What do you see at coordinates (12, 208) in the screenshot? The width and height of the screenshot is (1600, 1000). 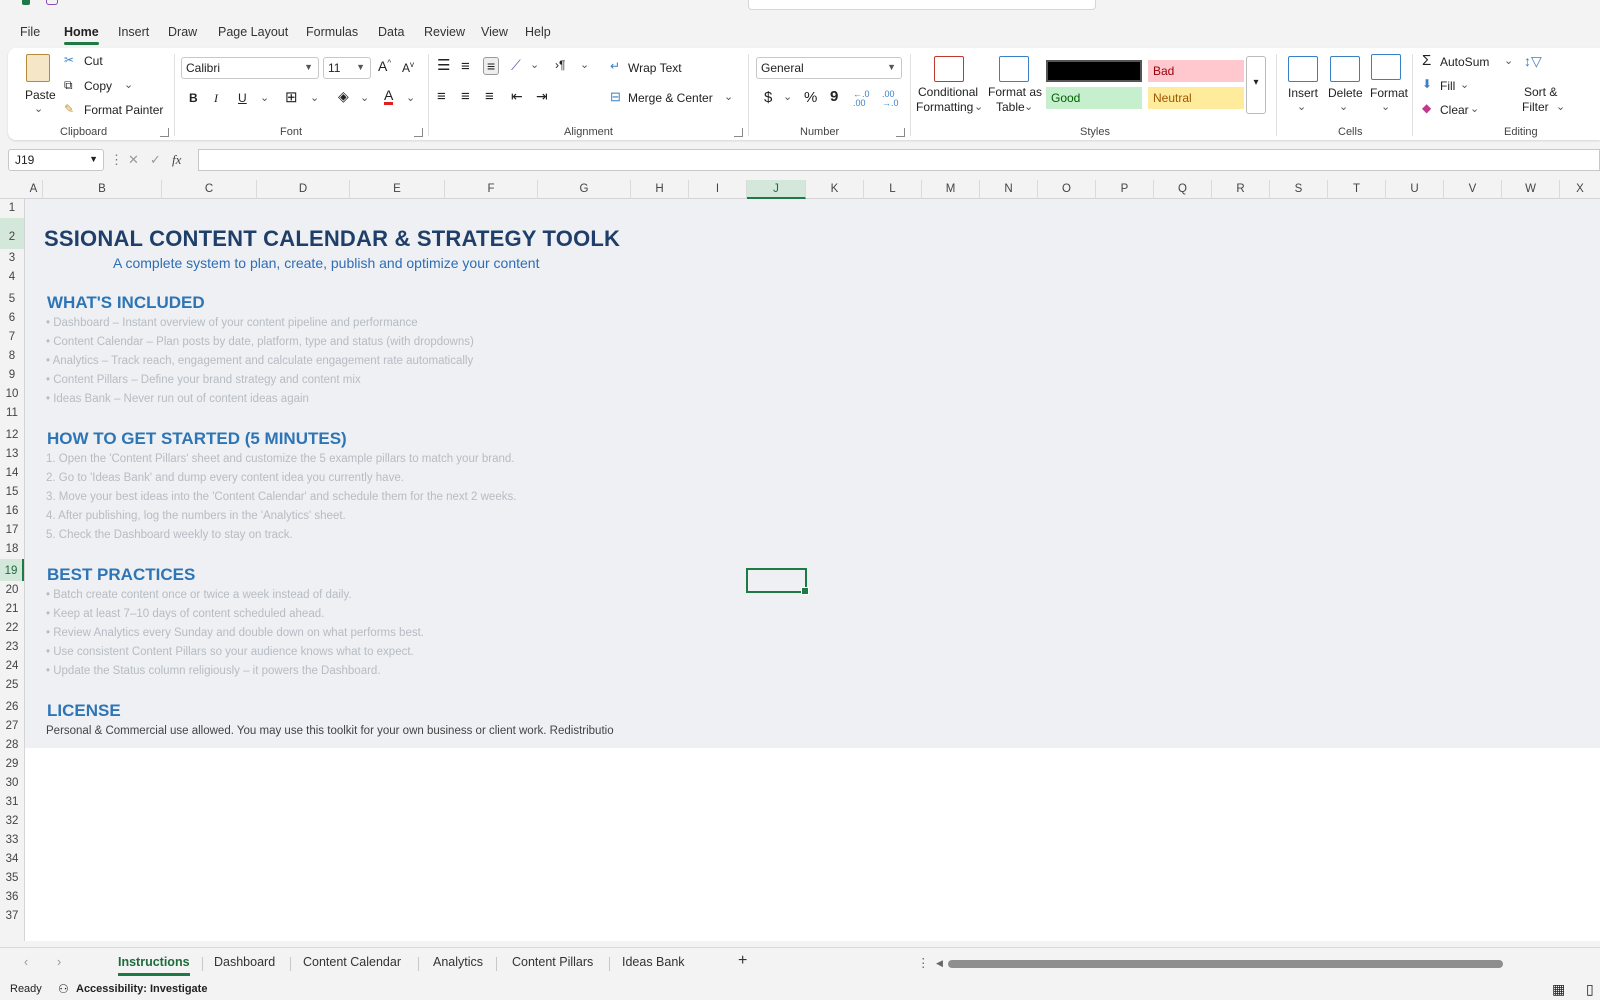 I see `row-header: 1` at bounding box center [12, 208].